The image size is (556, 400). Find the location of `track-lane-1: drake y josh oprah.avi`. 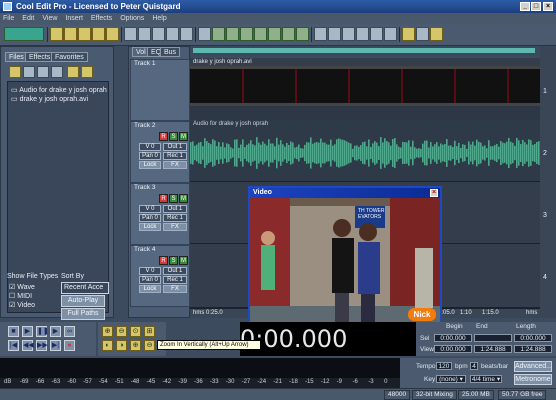

track-lane-1: drake y josh oprah.avi is located at coordinates (365, 89).